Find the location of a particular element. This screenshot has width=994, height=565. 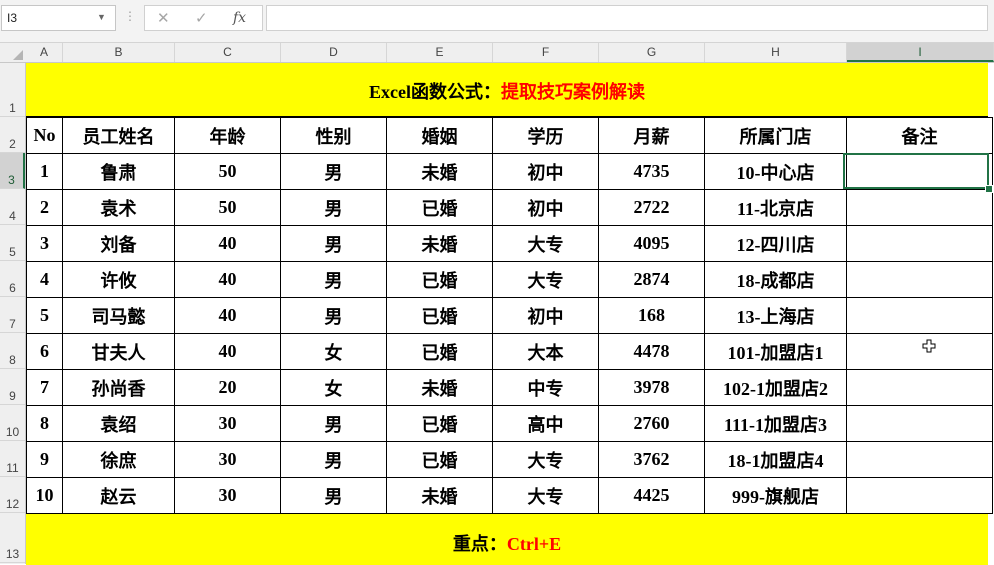

column-header-h: H is located at coordinates (776, 52).